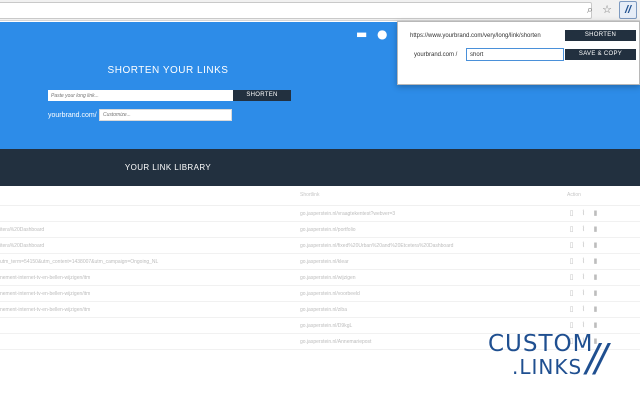 This screenshot has width=640, height=400. I want to click on search-icon: ⌕, so click(590, 10).